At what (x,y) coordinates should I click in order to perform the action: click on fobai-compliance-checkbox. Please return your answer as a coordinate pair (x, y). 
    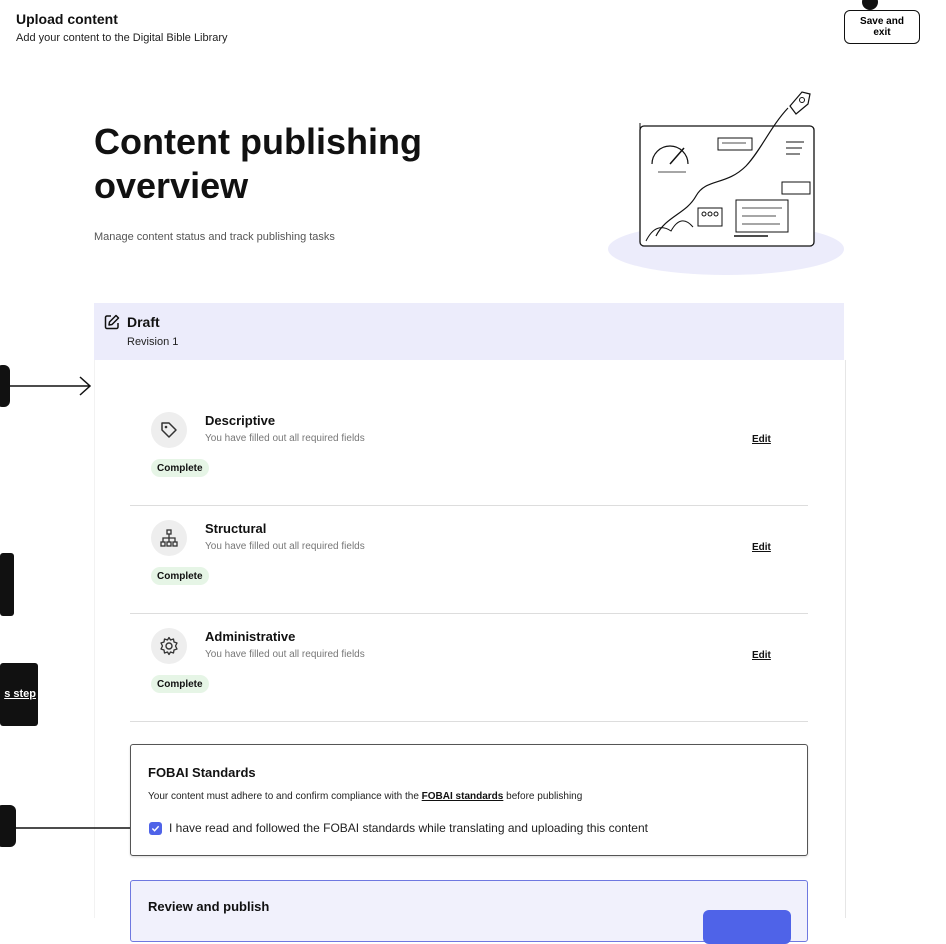
    Looking at the image, I should click on (155, 828).